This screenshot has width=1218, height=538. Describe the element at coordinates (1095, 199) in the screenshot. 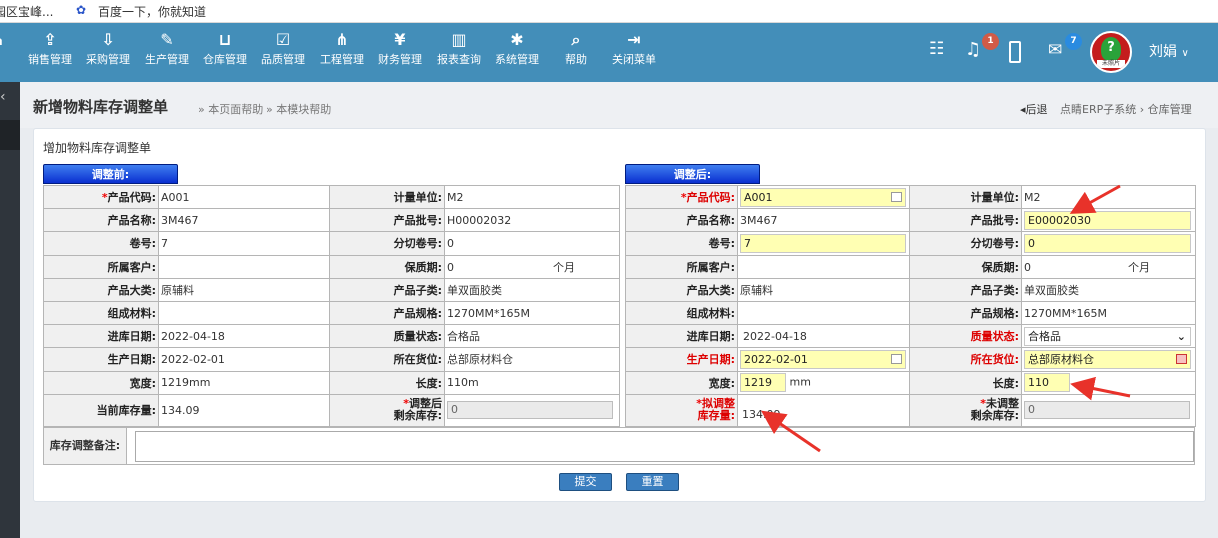

I see `arrow-batch` at that location.